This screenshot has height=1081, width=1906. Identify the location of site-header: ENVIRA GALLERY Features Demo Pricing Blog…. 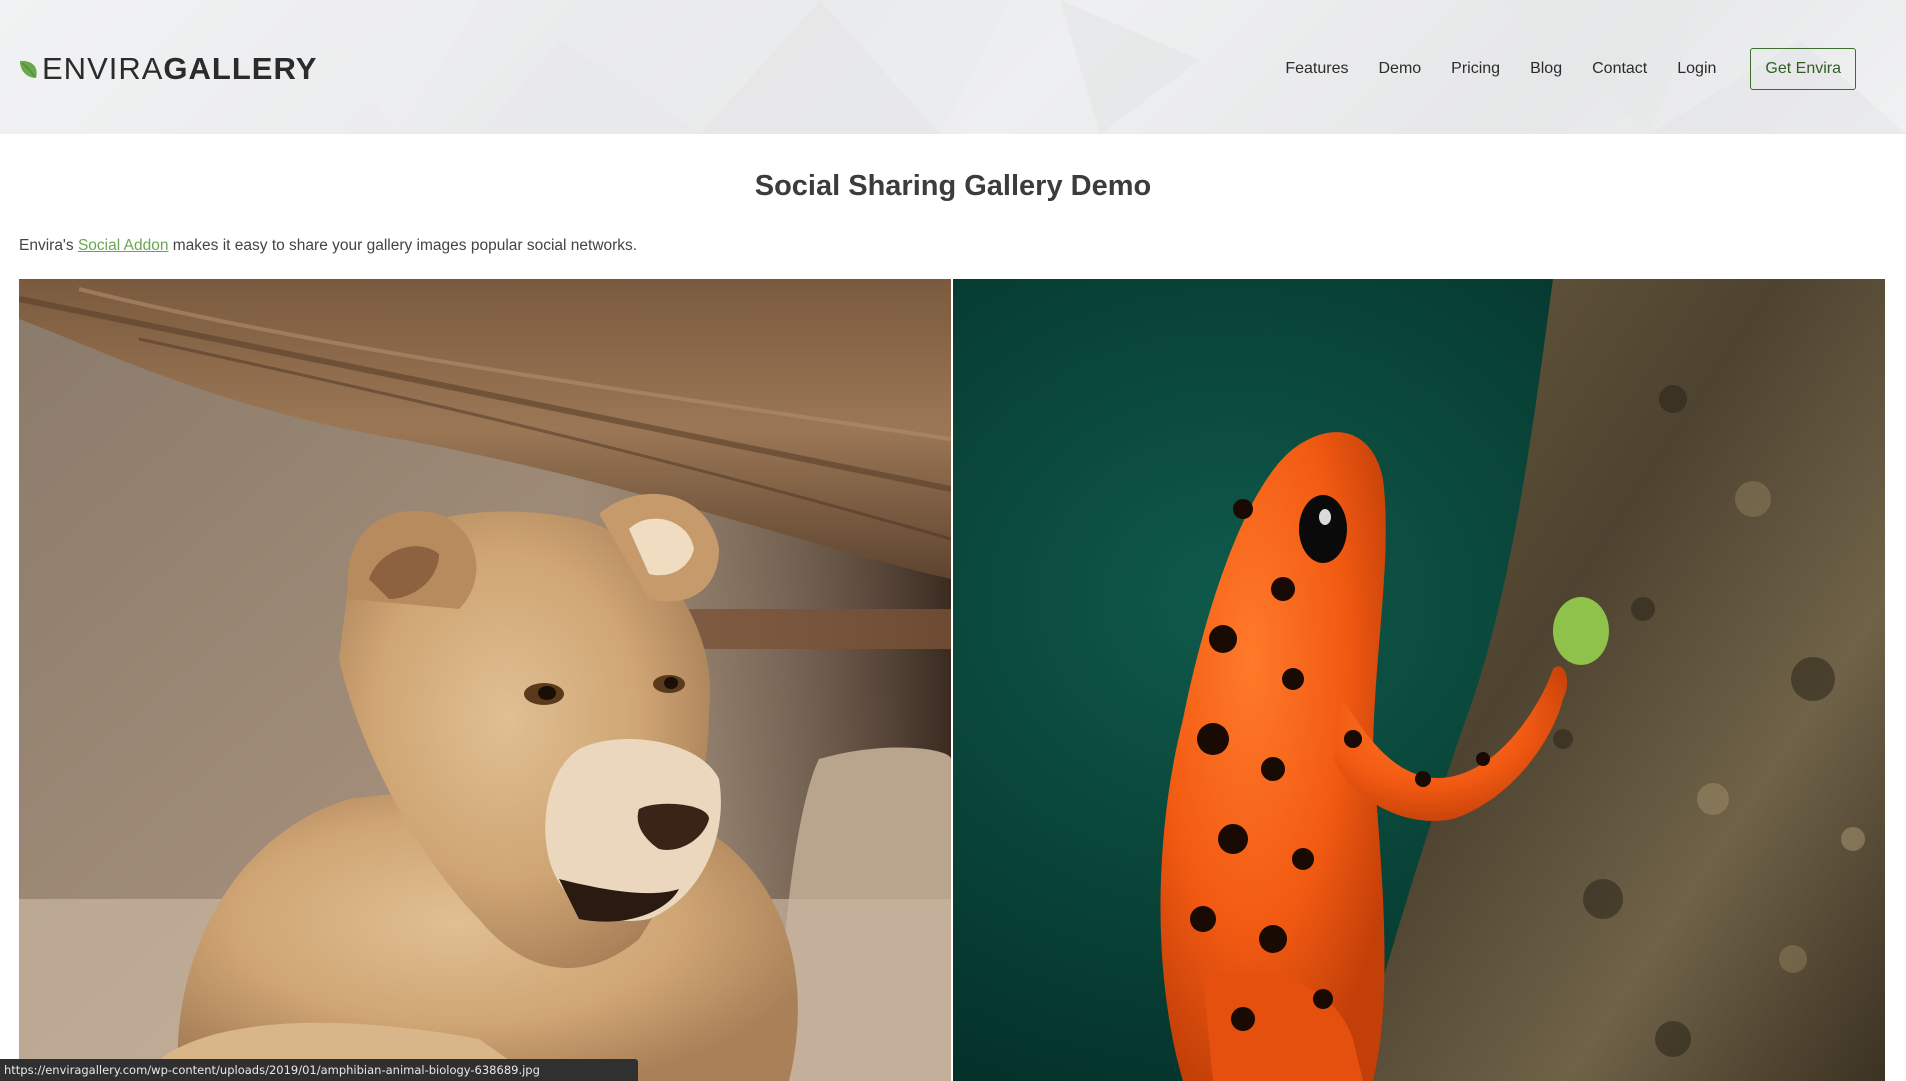
(953, 67).